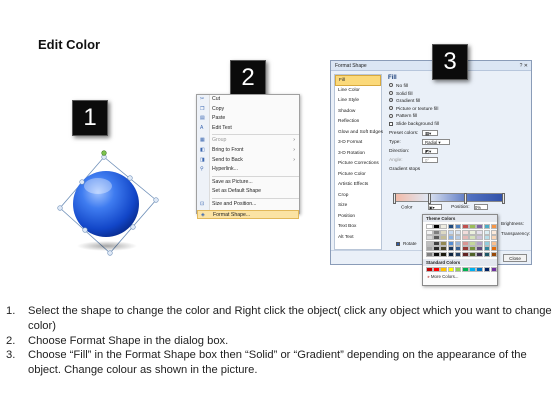 Image resolution: width=560 pixels, height=420 pixels. Describe the element at coordinates (436, 142) in the screenshot. I see `type-dropdown: Radial ▾` at that location.